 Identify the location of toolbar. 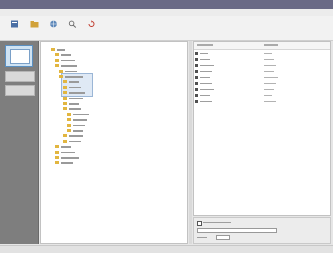
(166, 28).